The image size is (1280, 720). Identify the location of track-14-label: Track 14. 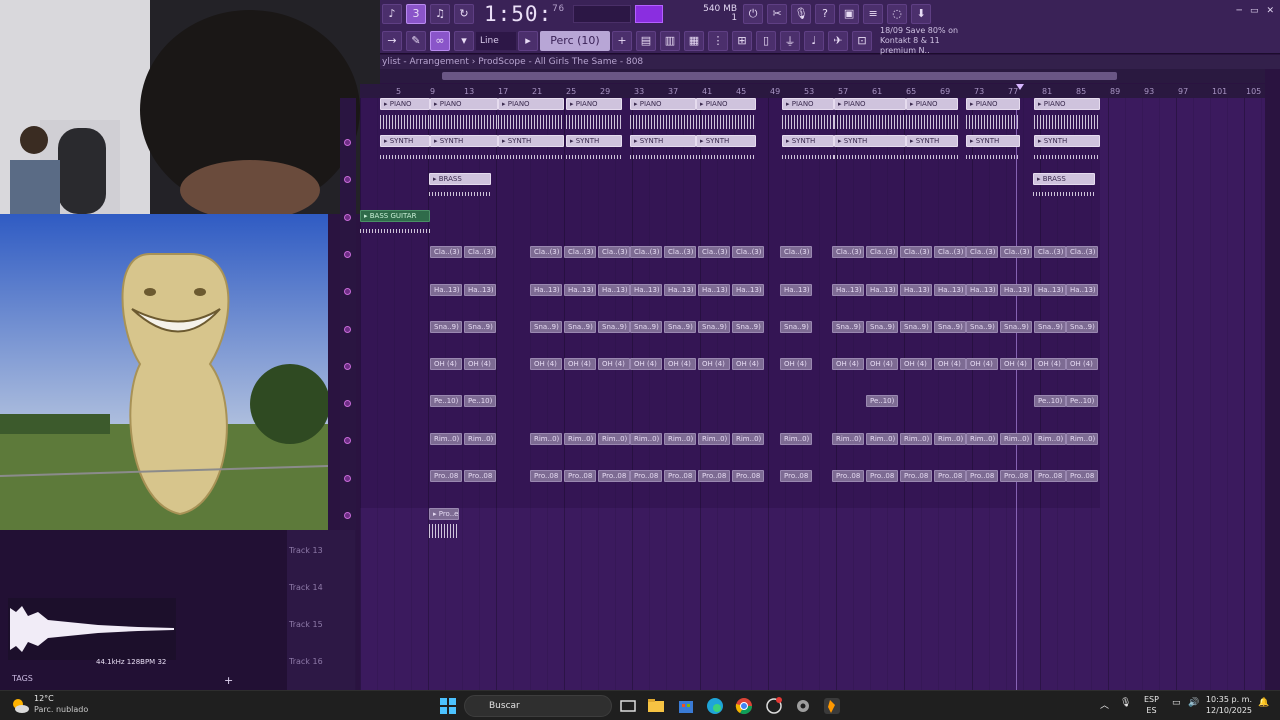
(306, 587).